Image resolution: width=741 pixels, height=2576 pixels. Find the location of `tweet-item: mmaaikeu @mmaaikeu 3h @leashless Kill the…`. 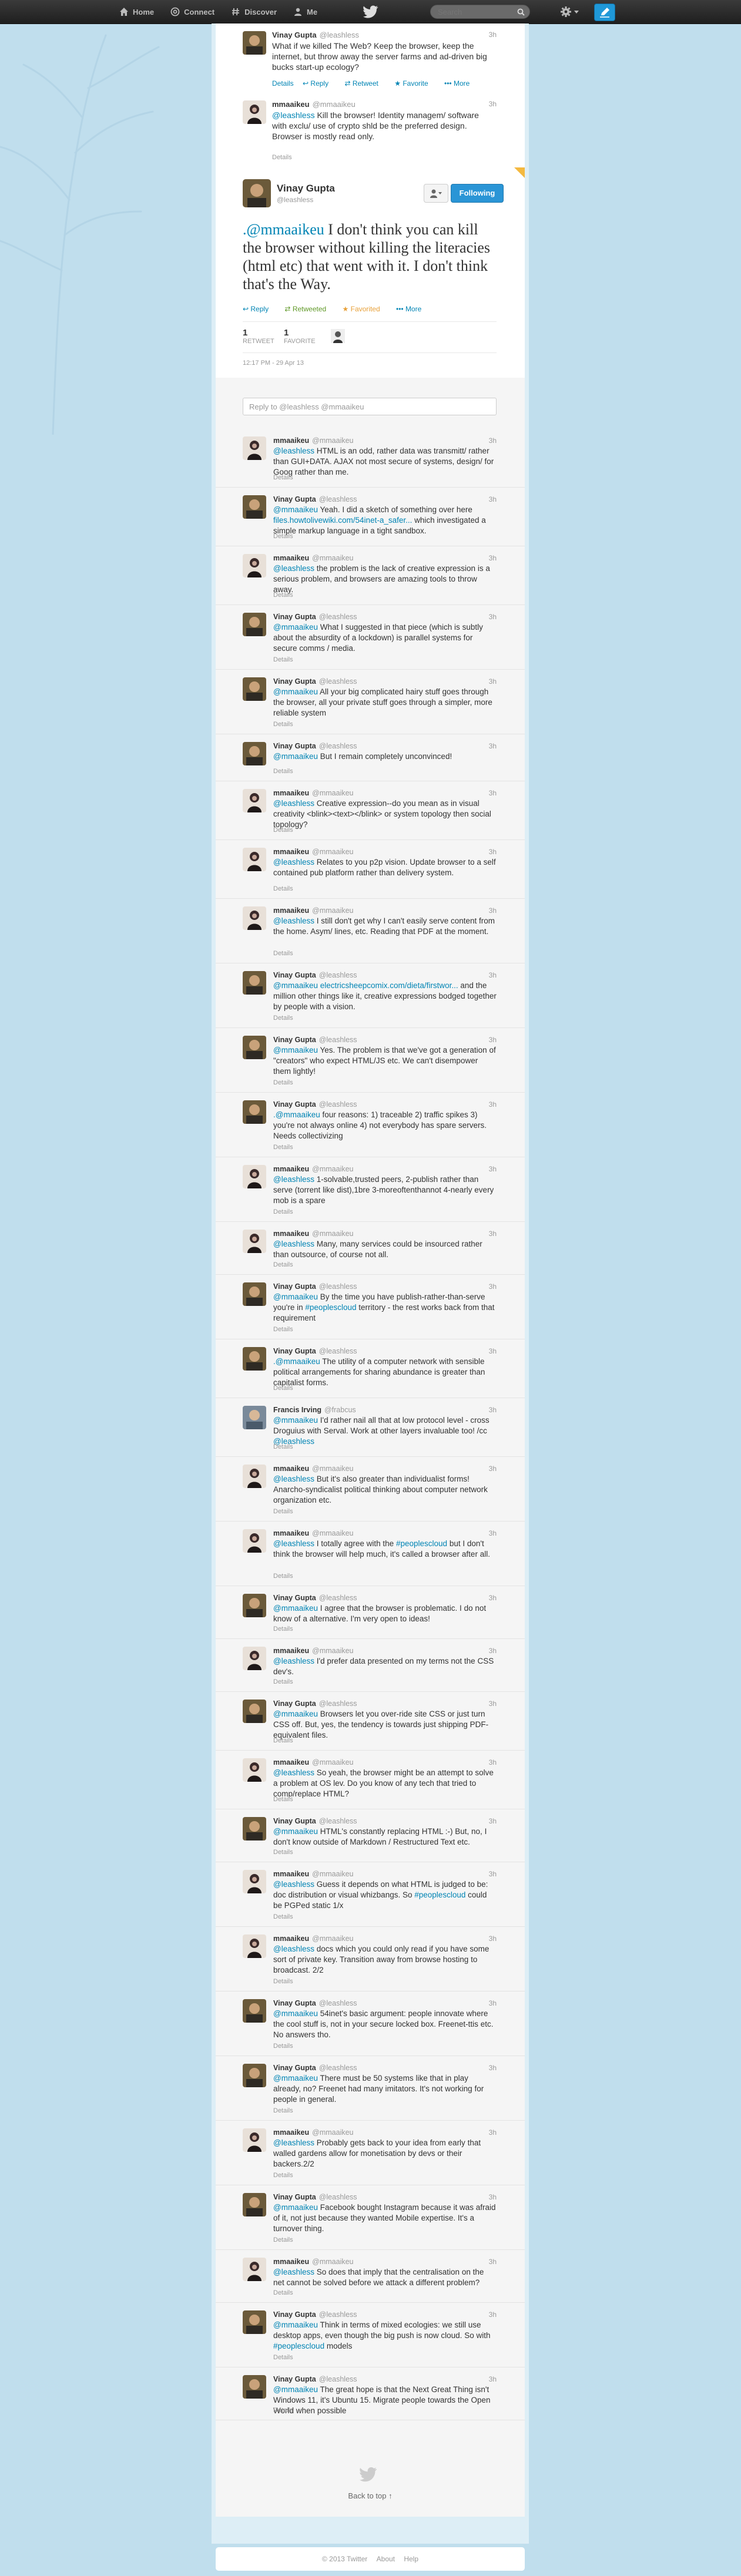

tweet-item: mmaaikeu @mmaaikeu 3h @leashless Kill the… is located at coordinates (370, 130).